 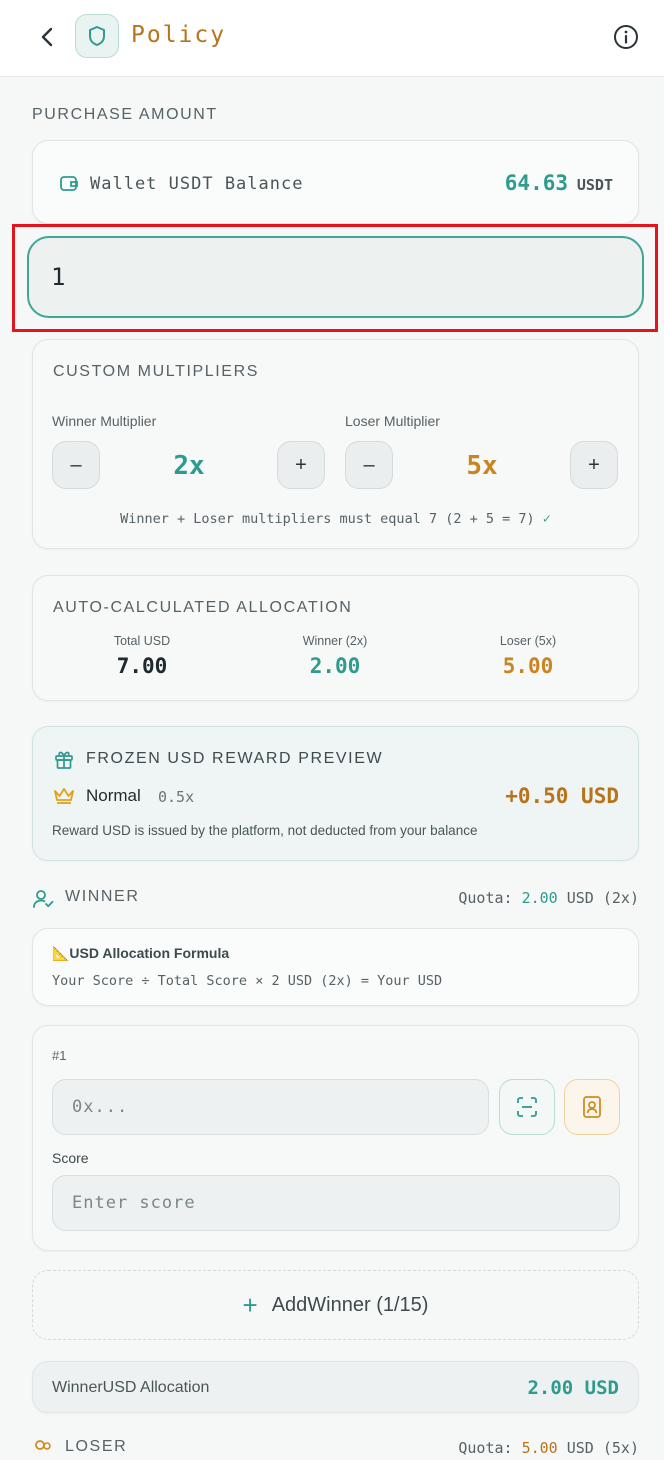 I want to click on wallet-balance-value: 64.63, so click(x=536, y=183).